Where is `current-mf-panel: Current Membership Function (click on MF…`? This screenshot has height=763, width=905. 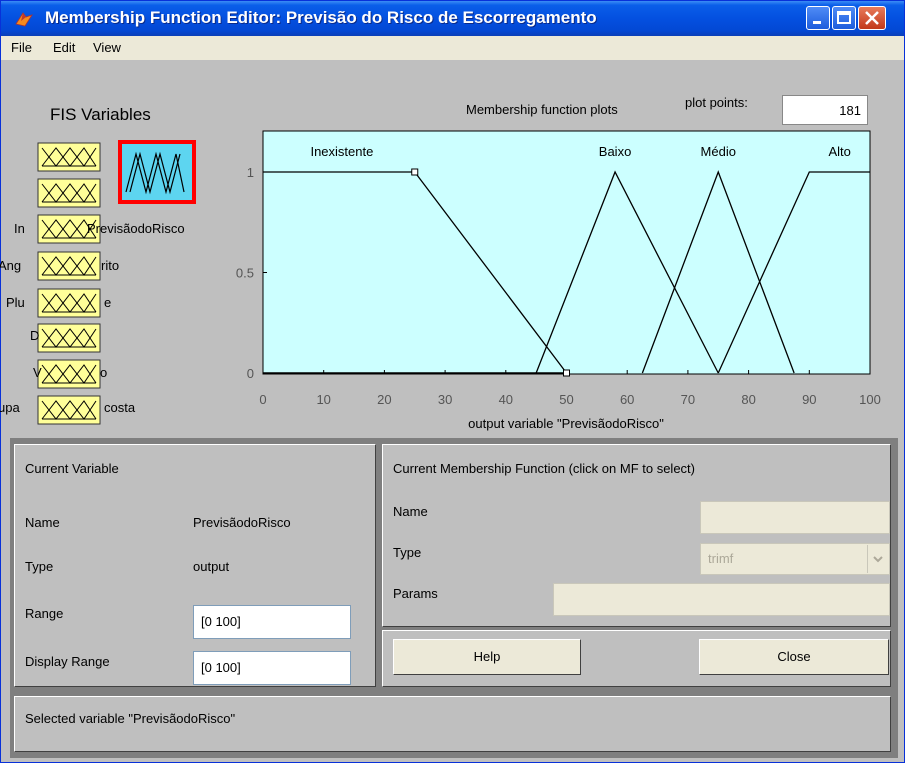
current-mf-panel: Current Membership Function (click on MF… is located at coordinates (636, 535).